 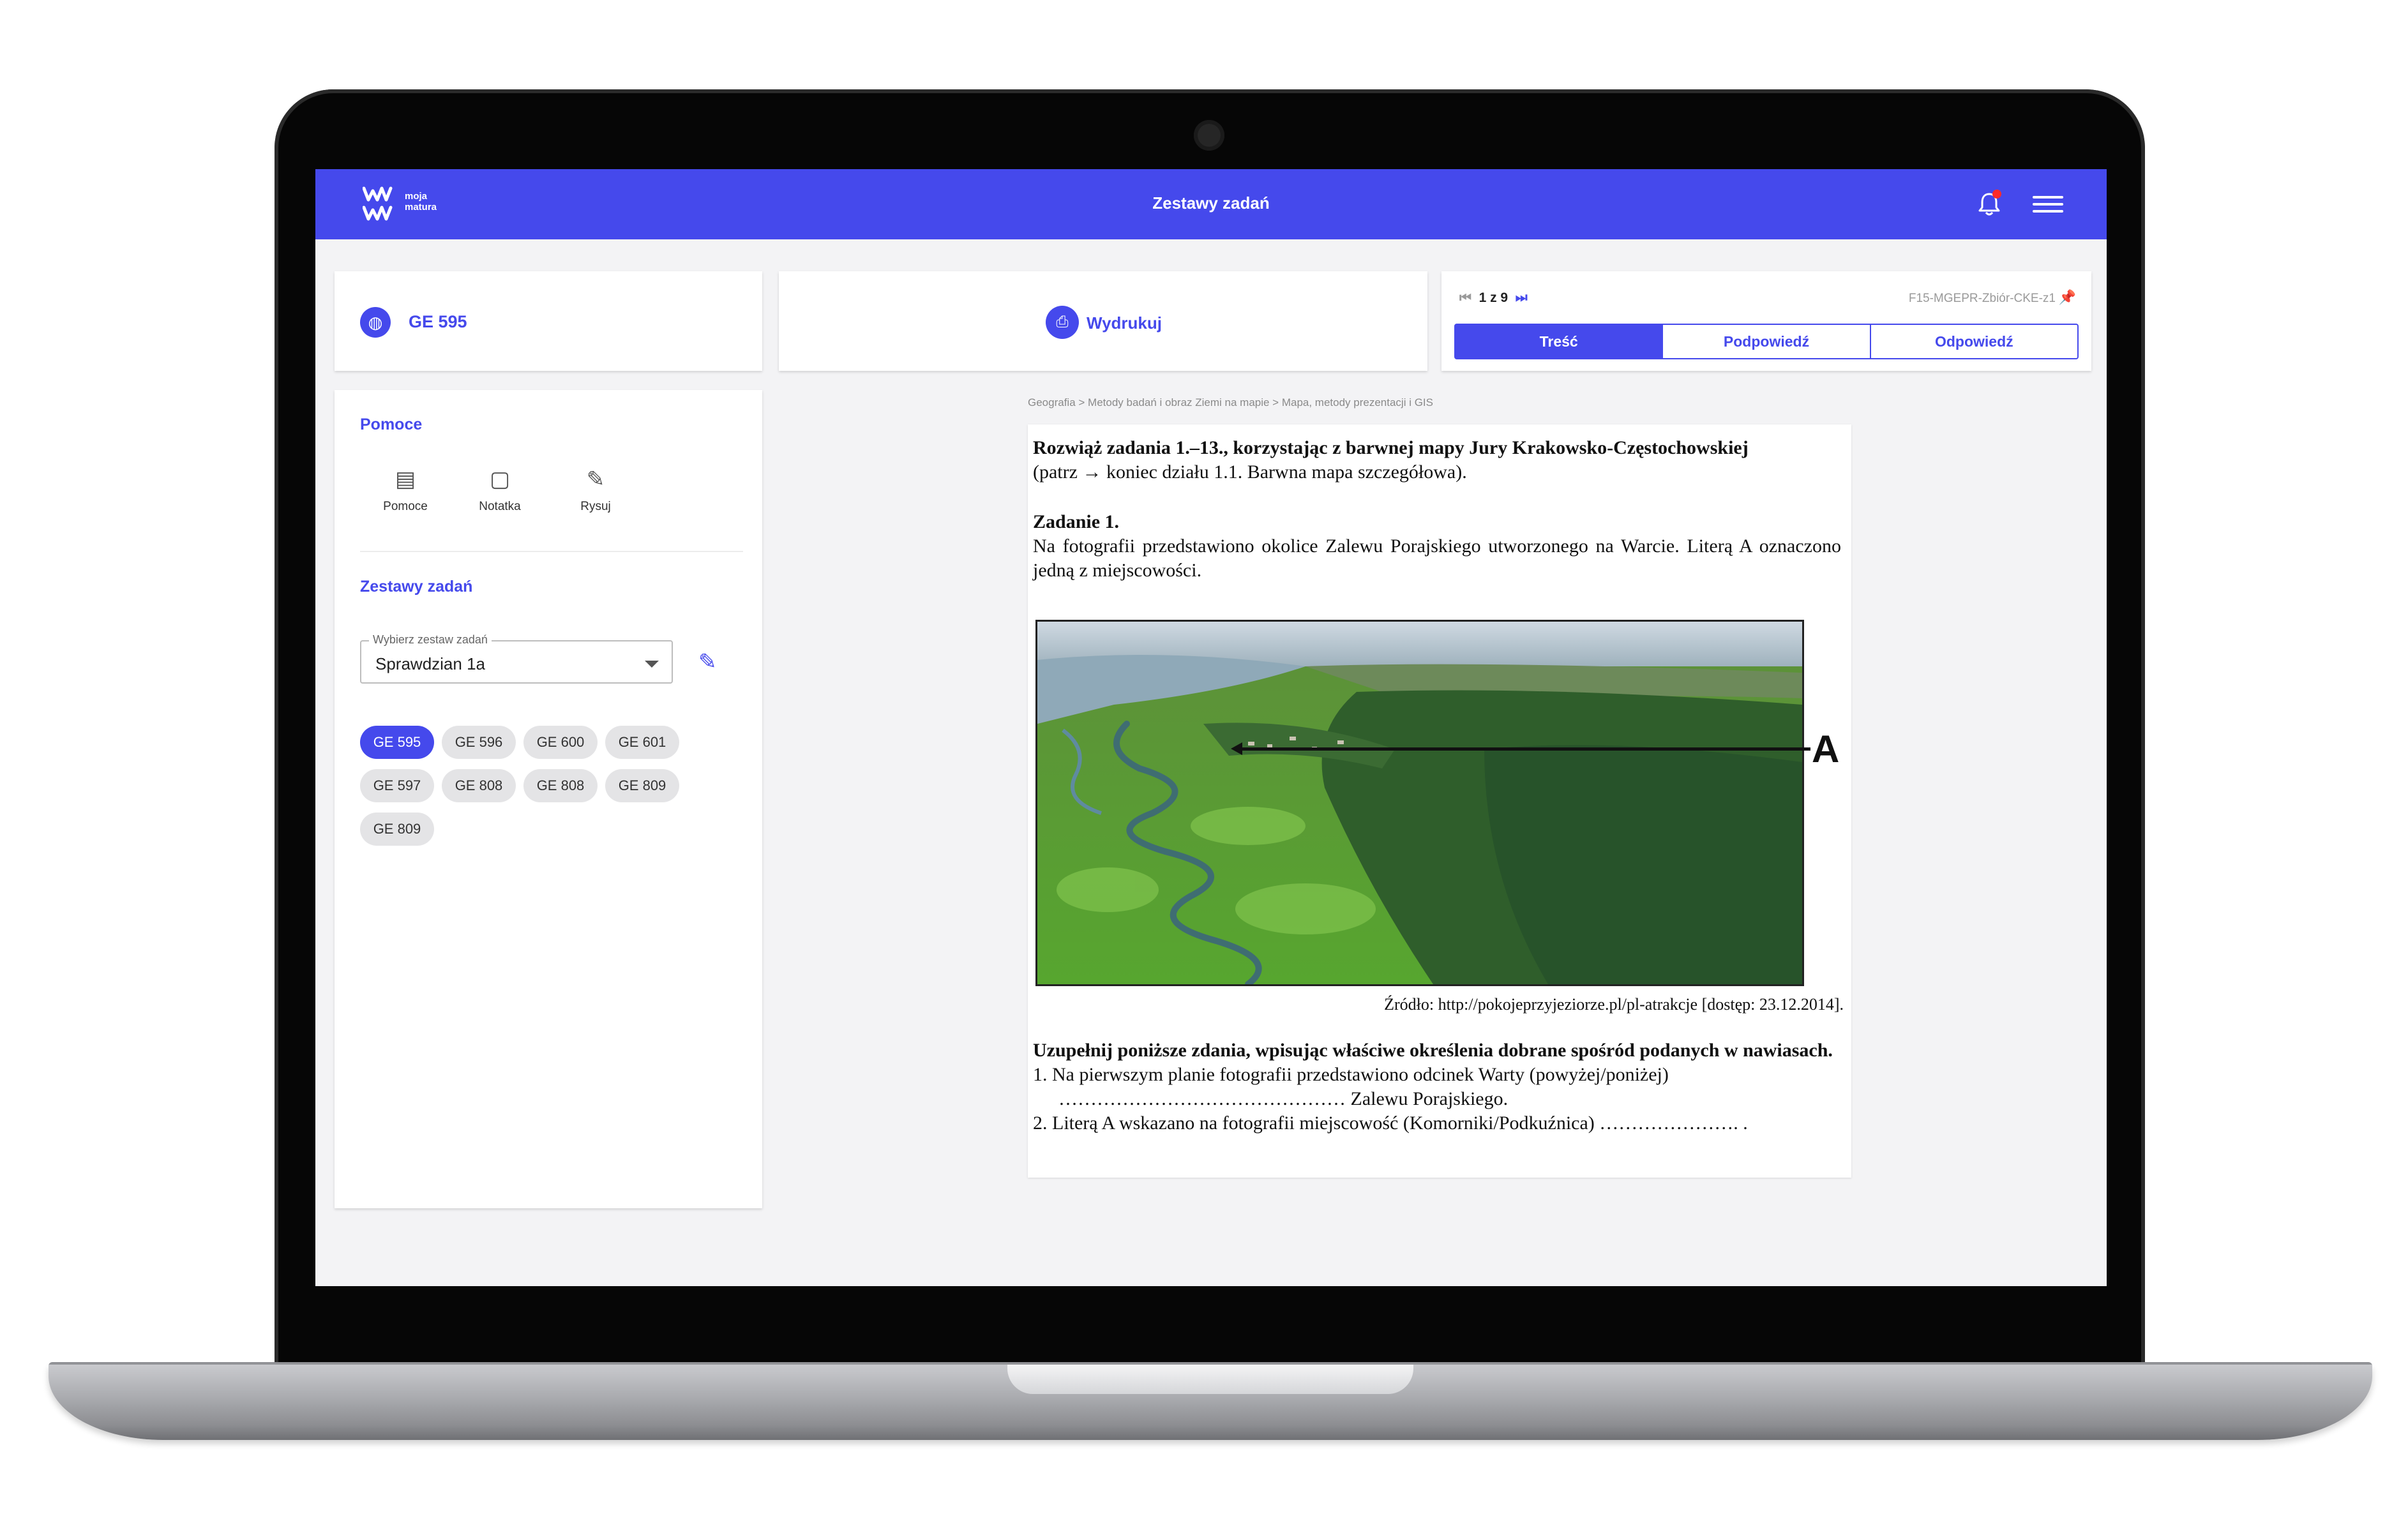 I want to click on note-icon: ▢, so click(x=500, y=479).